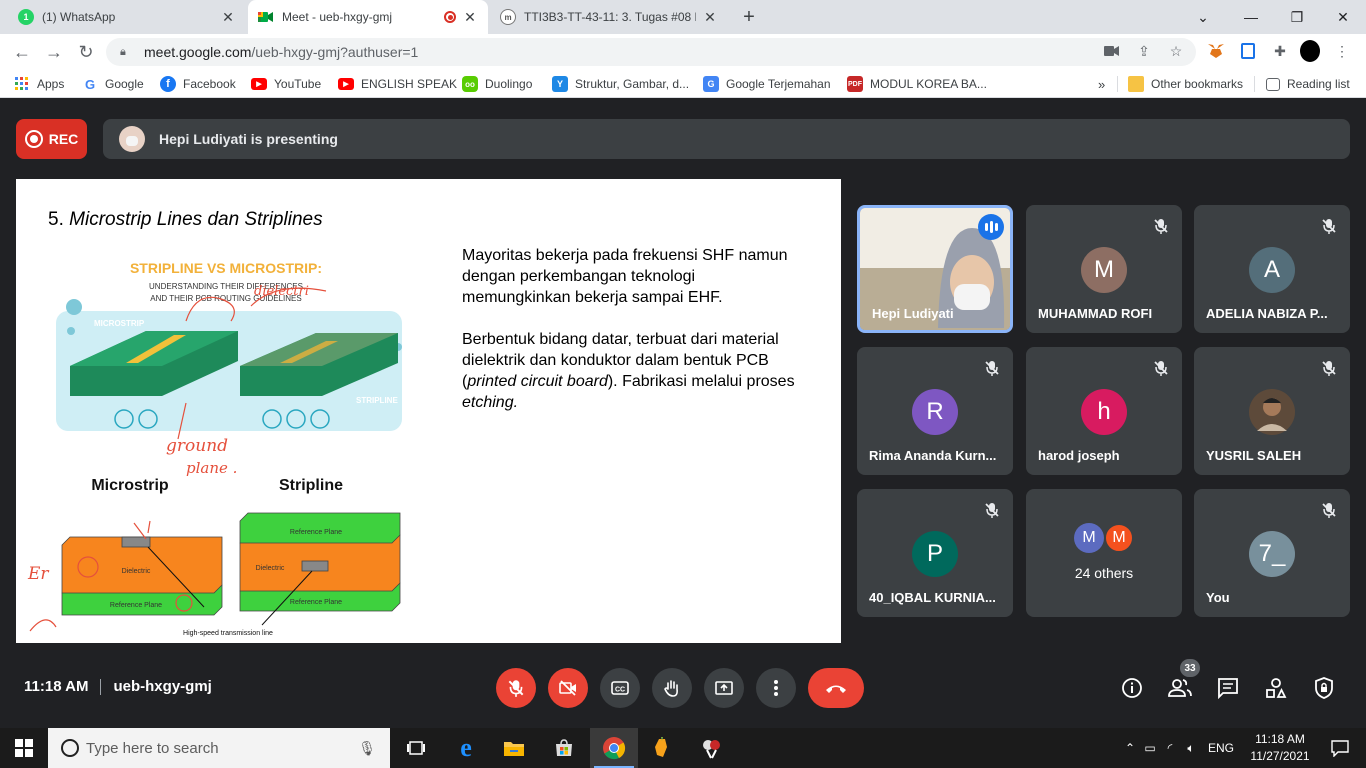  I want to click on present-now-button, so click(724, 688).